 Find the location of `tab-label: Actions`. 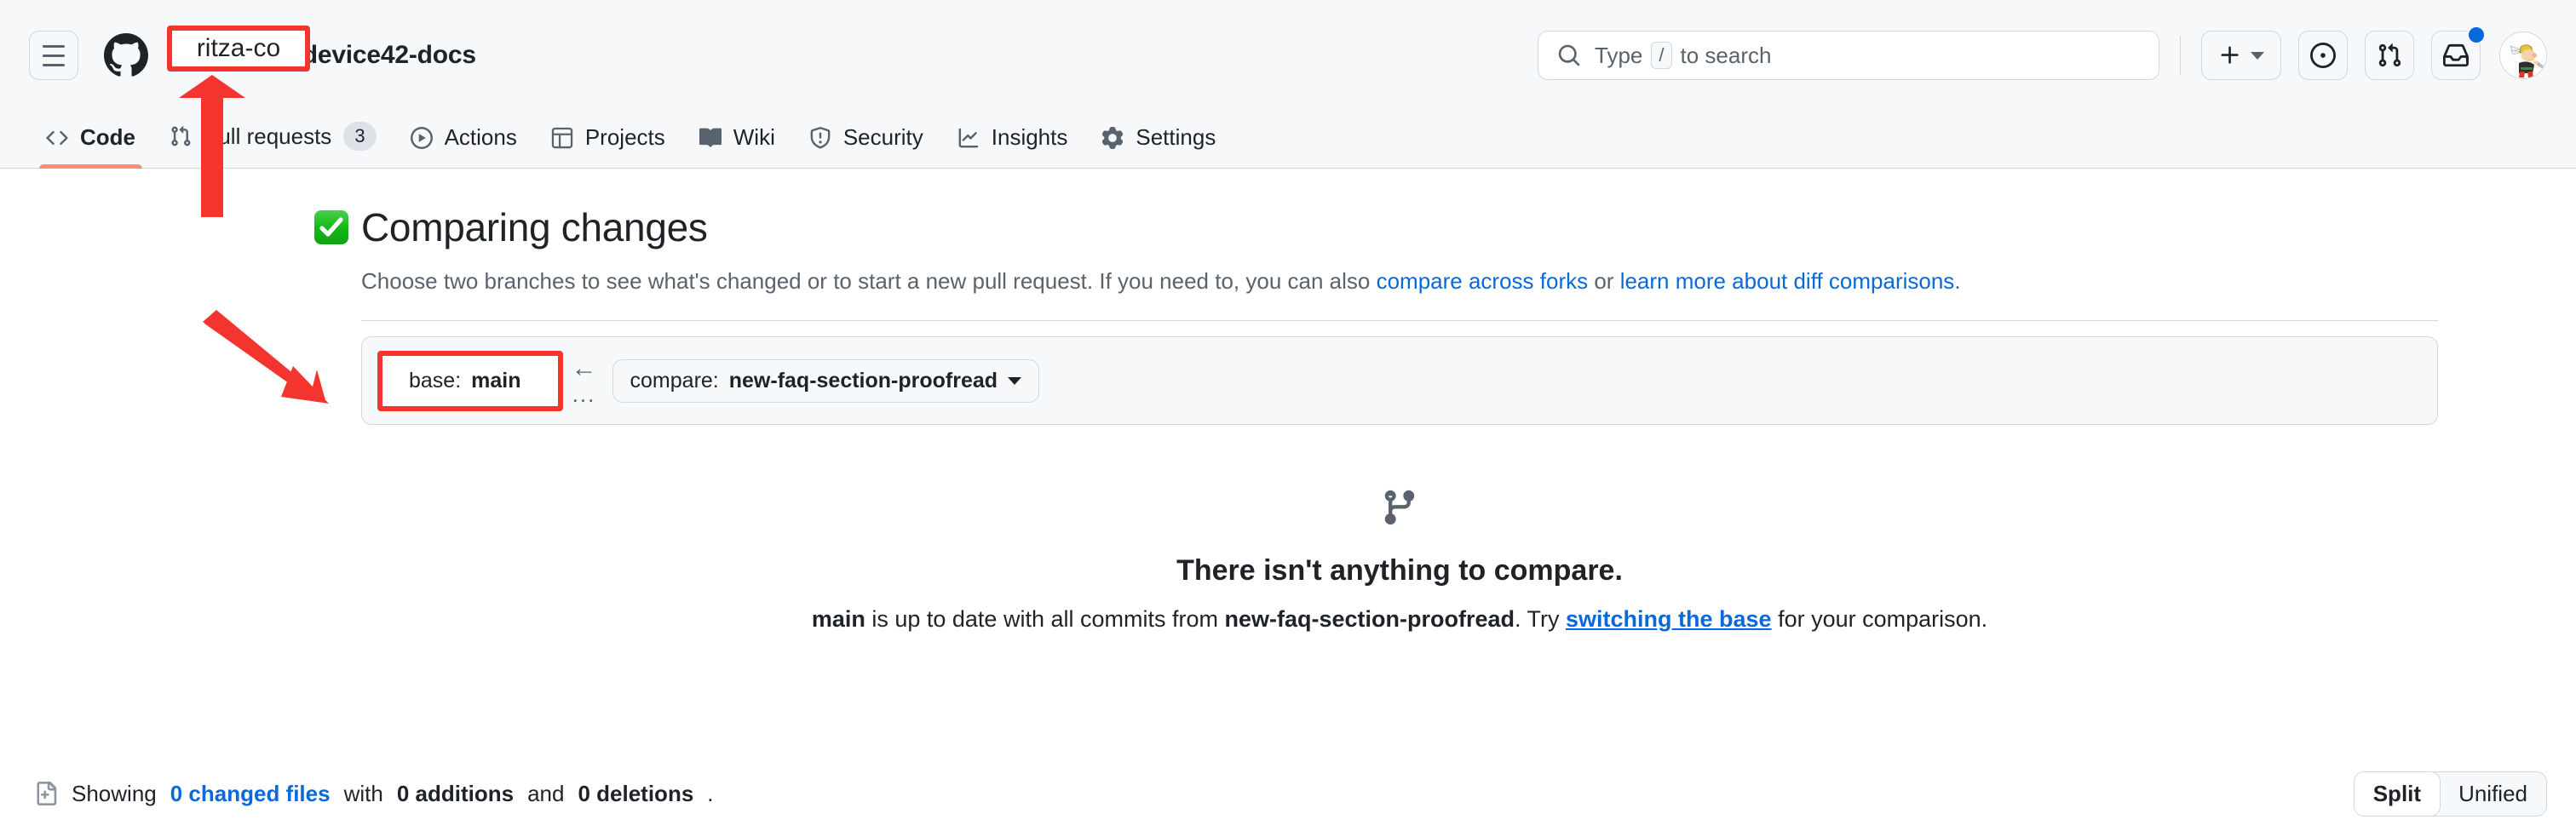

tab-label: Actions is located at coordinates (480, 137).